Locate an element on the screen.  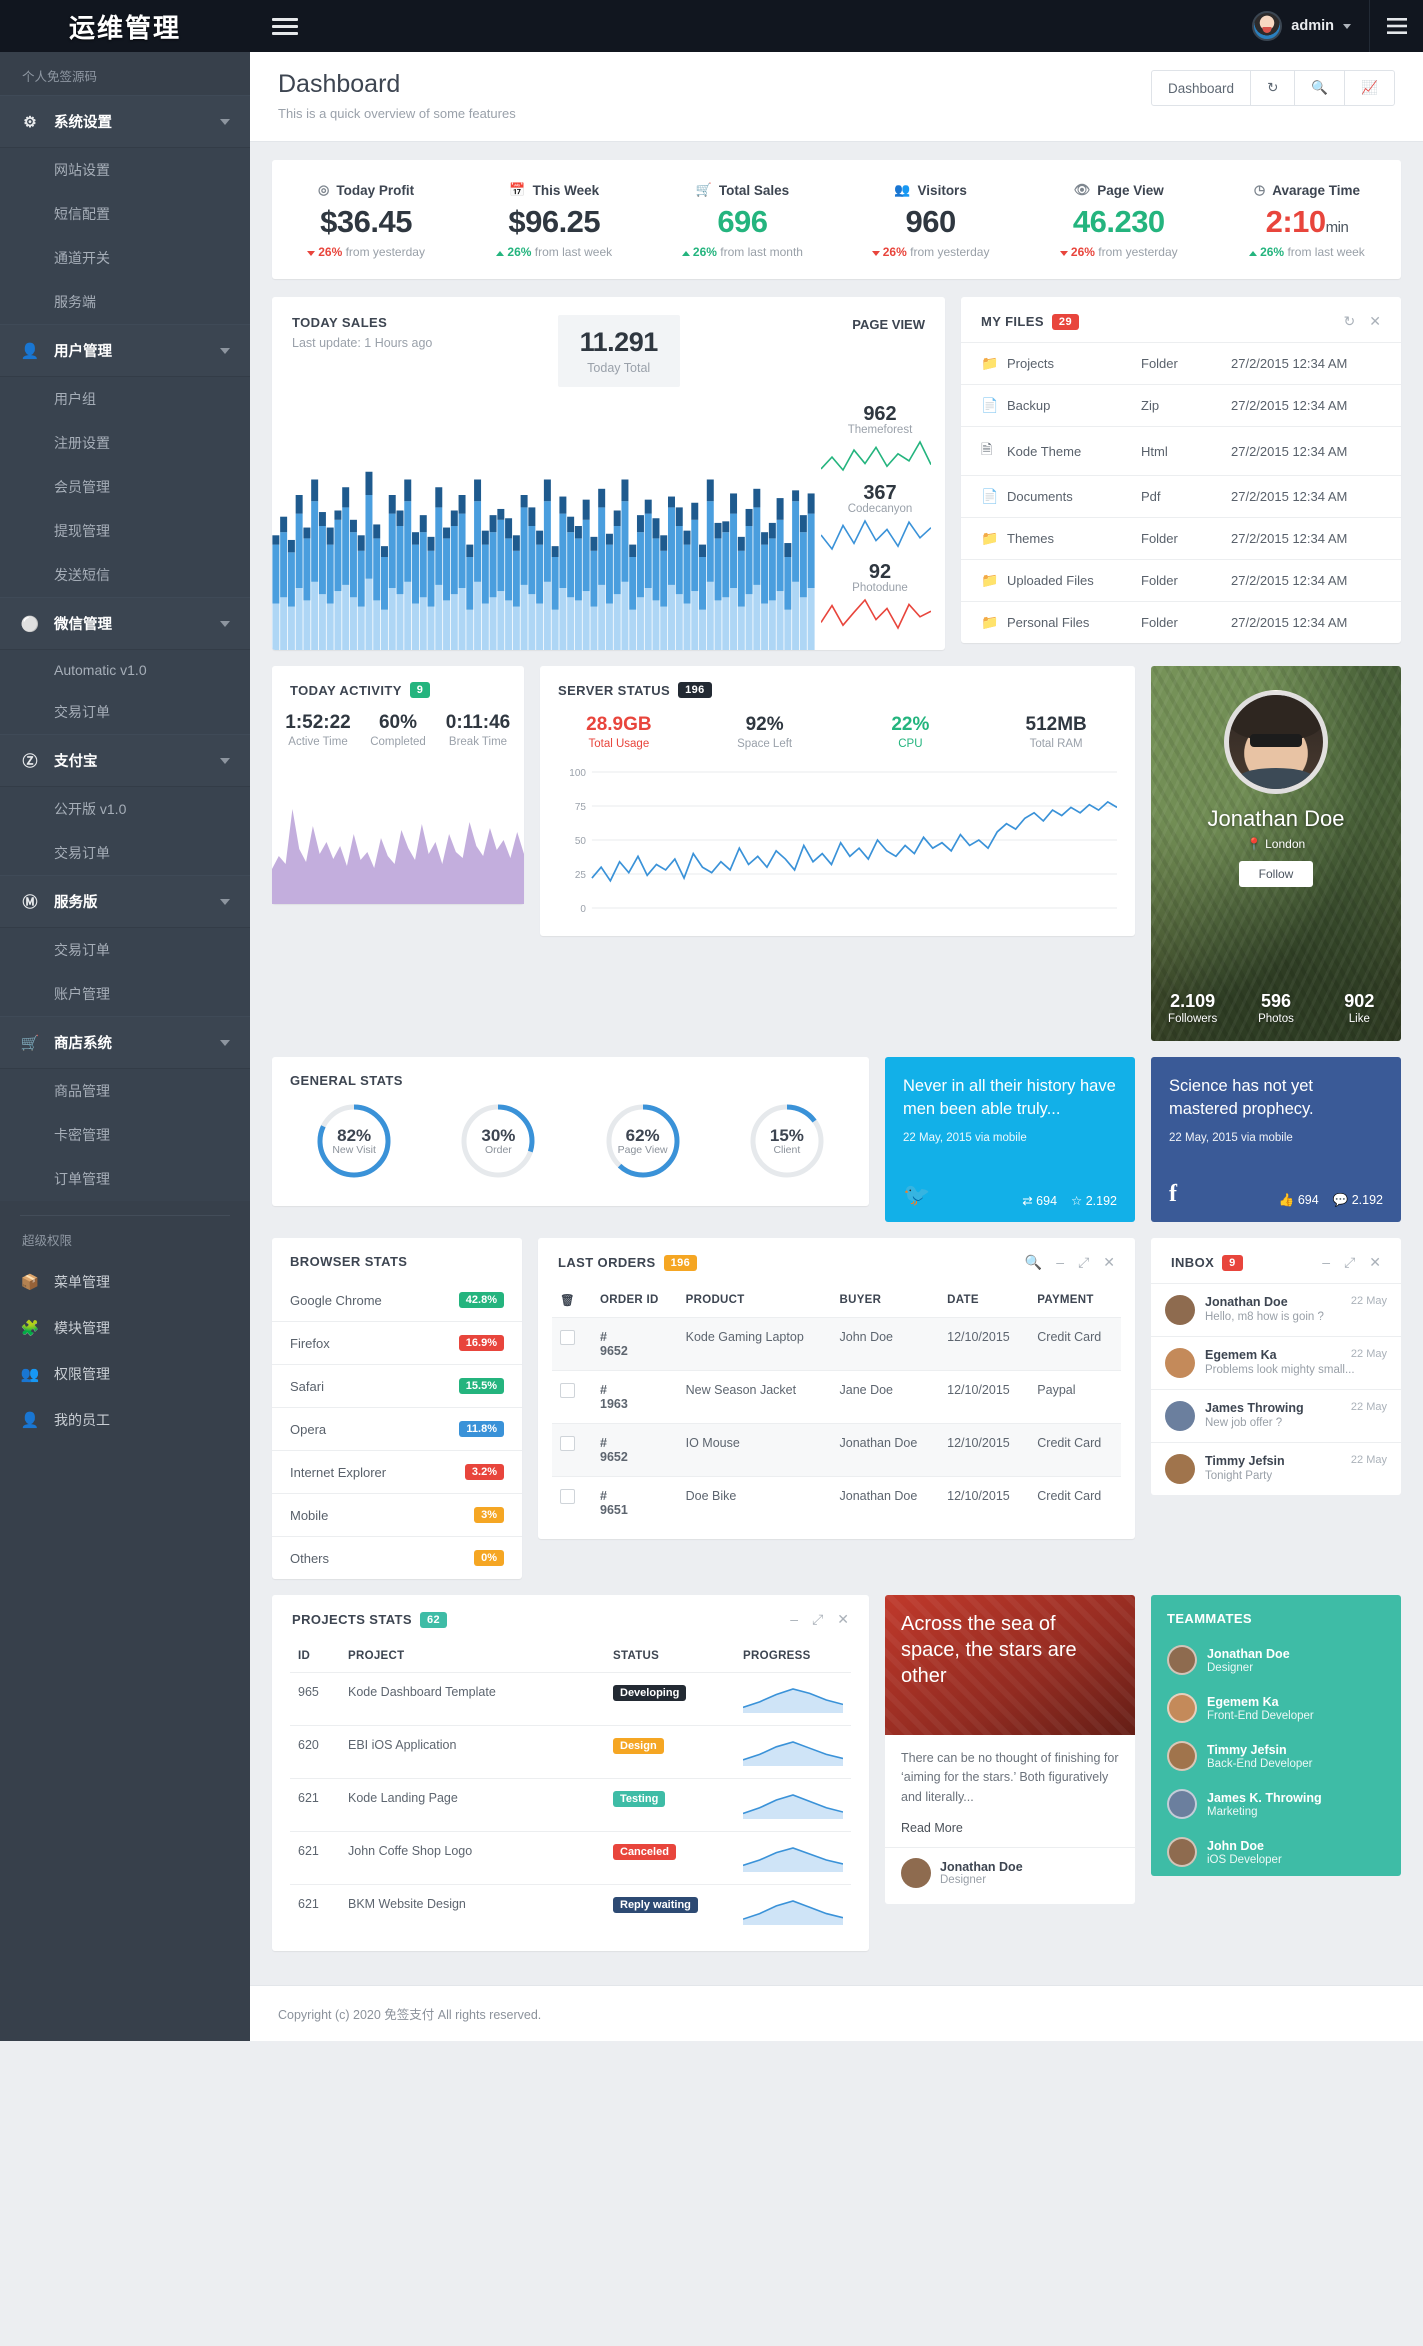
list-item: Jonathan Doe Designer is located at coordinates (1276, 1660).